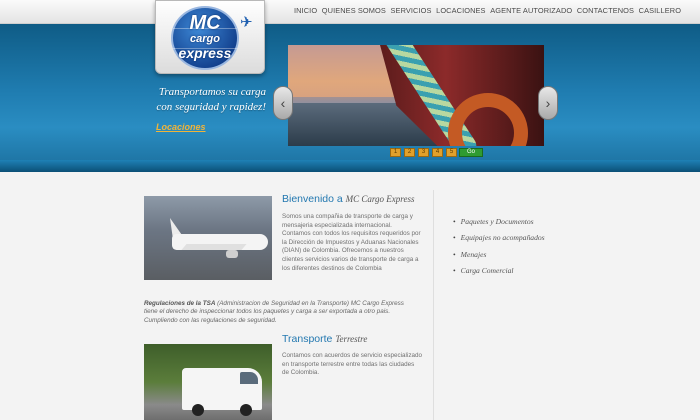  Describe the element at coordinates (605, 10) in the screenshot. I see `nav-contactenos: CONTACTENOS` at that location.